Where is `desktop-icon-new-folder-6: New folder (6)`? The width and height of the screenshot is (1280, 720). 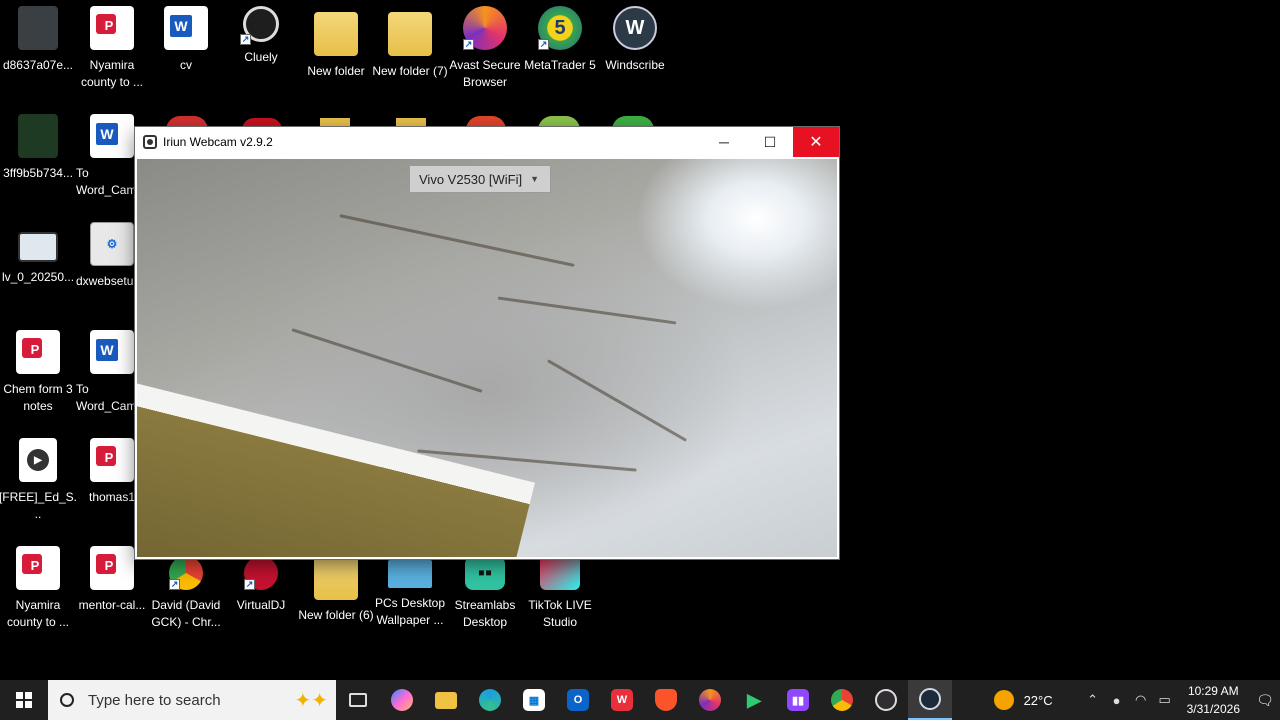
desktop-icon-new-folder-6: New folder (6) is located at coordinates (336, 590).